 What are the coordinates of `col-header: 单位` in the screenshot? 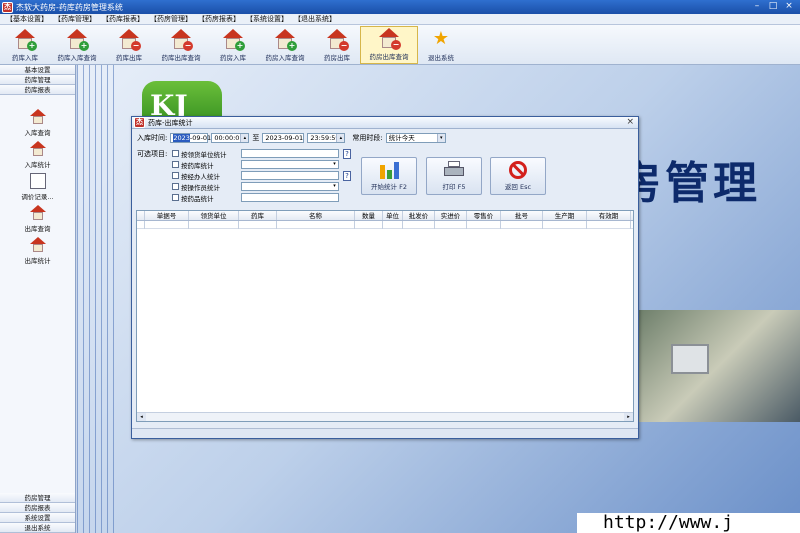 It's located at (393, 215).